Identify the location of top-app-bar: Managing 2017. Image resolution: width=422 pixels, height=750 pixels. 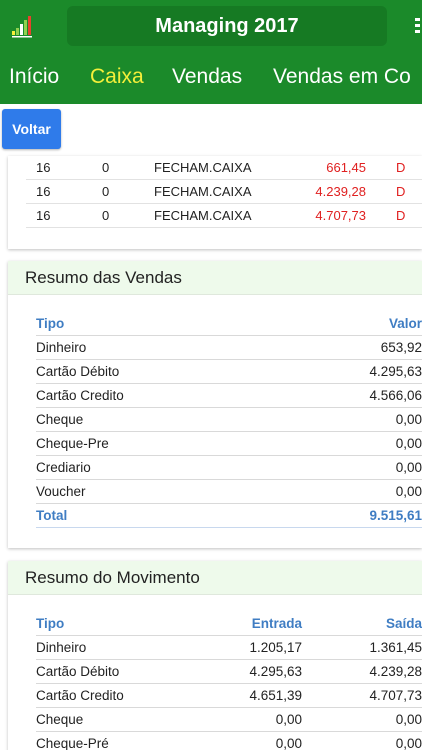
(211, 27).